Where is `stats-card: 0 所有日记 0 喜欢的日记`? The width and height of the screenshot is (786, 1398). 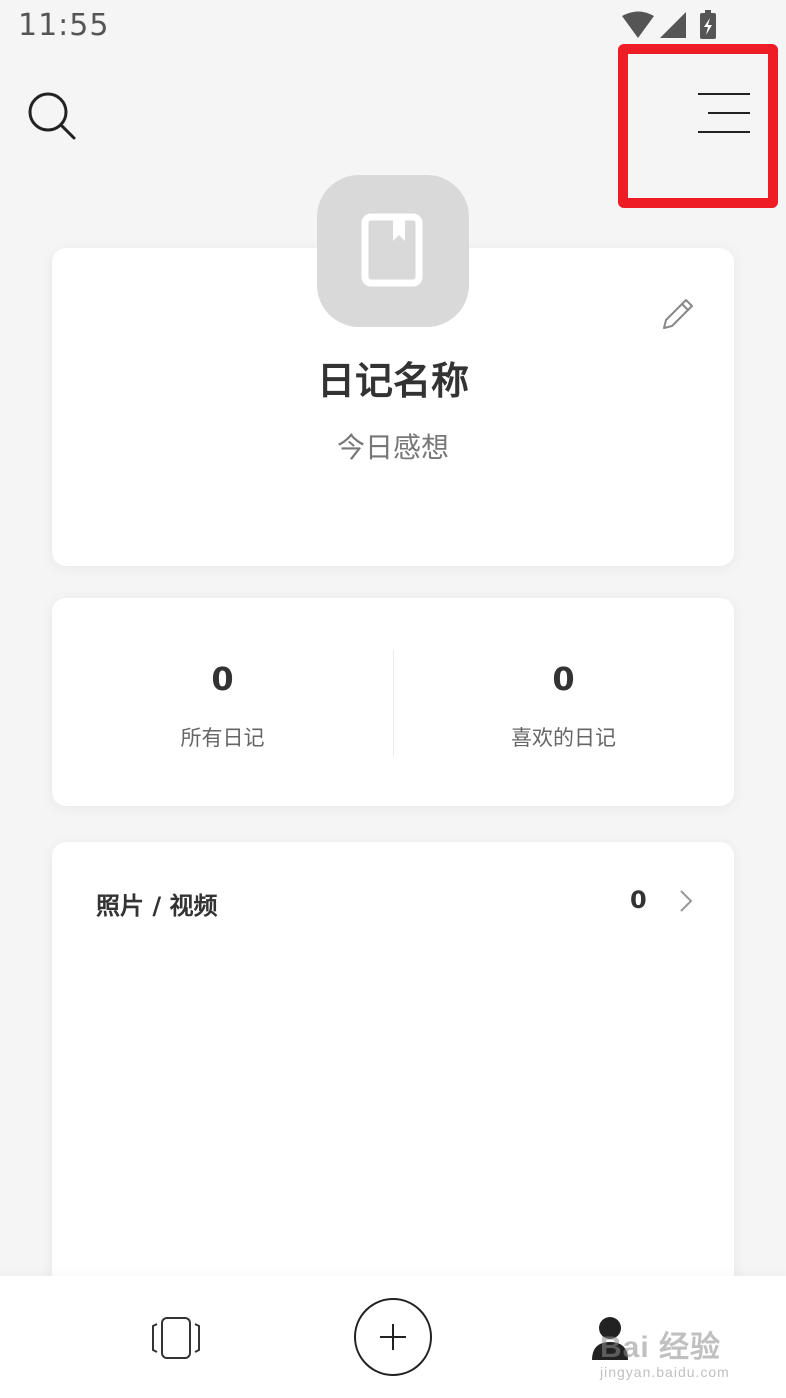
stats-card: 0 所有日记 0 喜欢的日记 is located at coordinates (393, 702).